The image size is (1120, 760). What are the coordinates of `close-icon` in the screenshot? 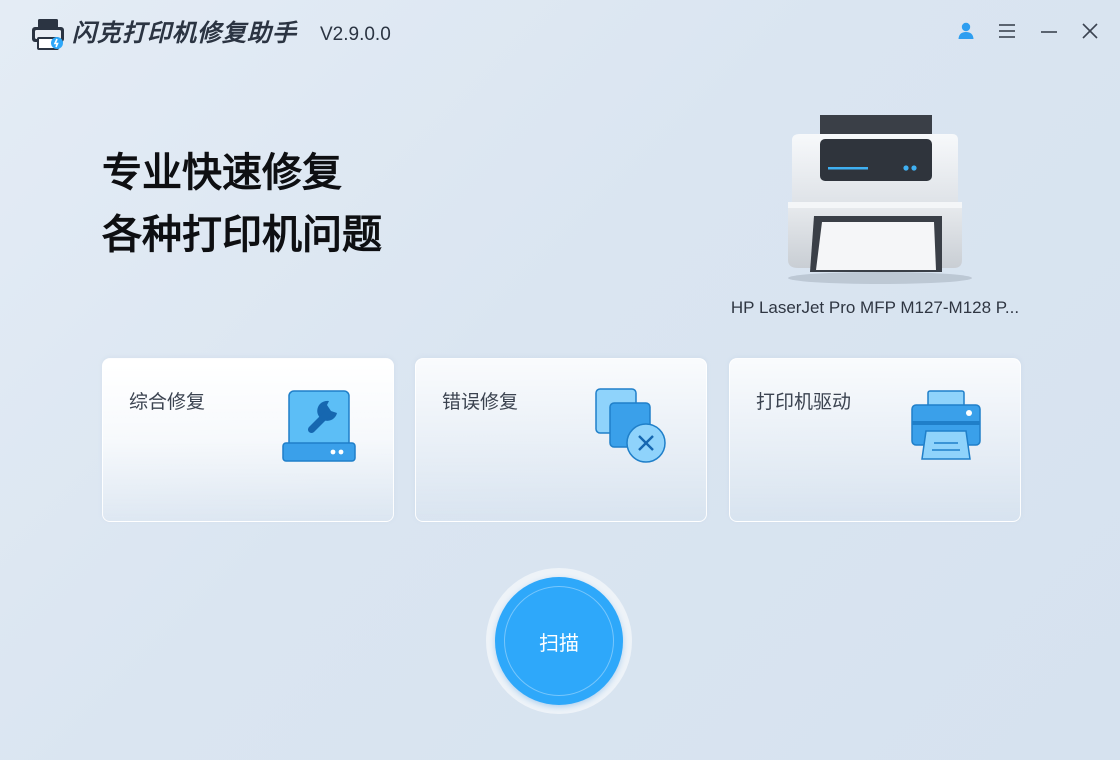 It's located at (1090, 31).